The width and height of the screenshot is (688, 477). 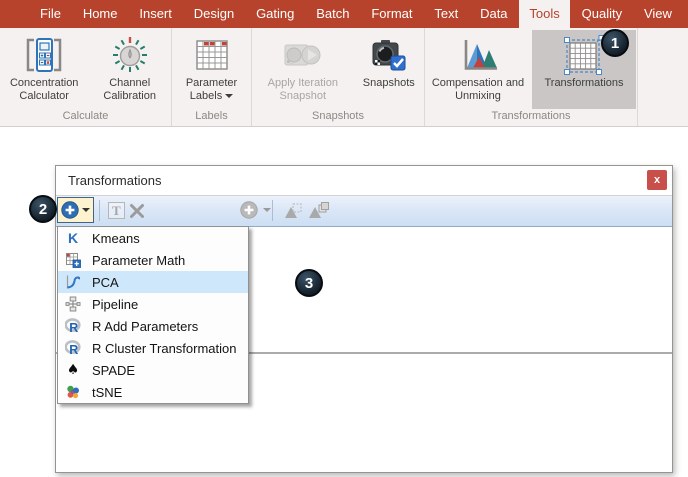 What do you see at coordinates (114, 370) in the screenshot?
I see `menu-item-label: SPADE` at bounding box center [114, 370].